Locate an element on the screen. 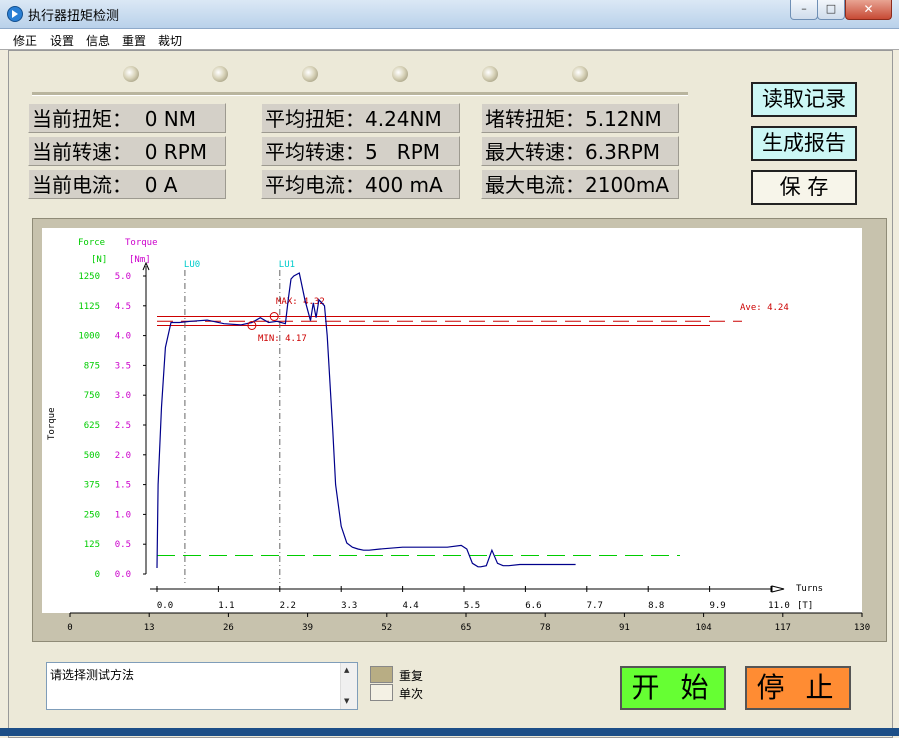 The height and width of the screenshot is (738, 899). stop-button: 停 止 is located at coordinates (798, 688).